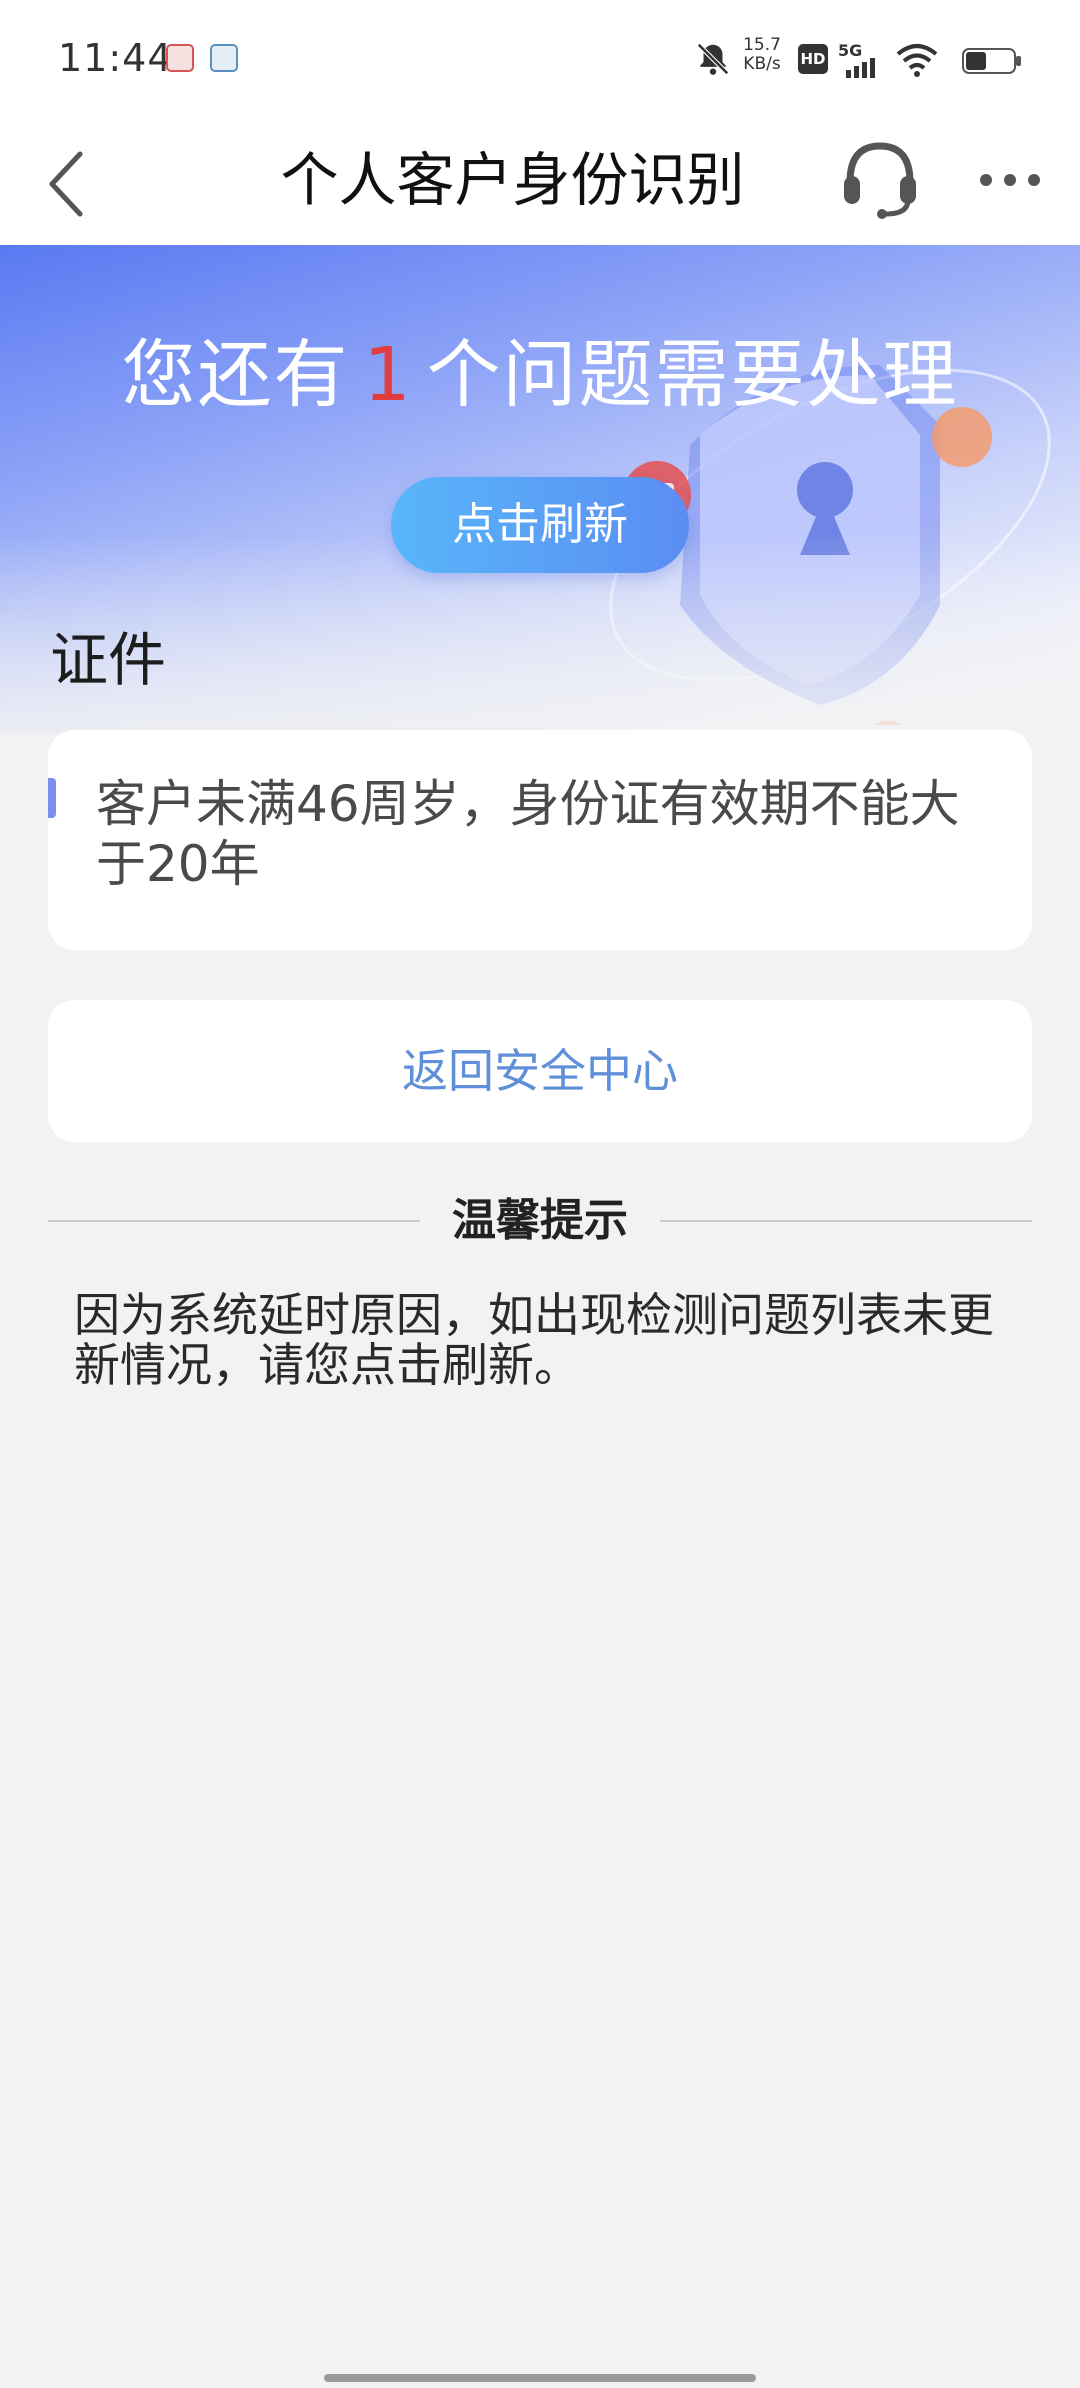 The height and width of the screenshot is (2388, 1080). What do you see at coordinates (540, 60) in the screenshot?
I see `status-bar: 11:44 15.7 KB/s HD 5G` at bounding box center [540, 60].